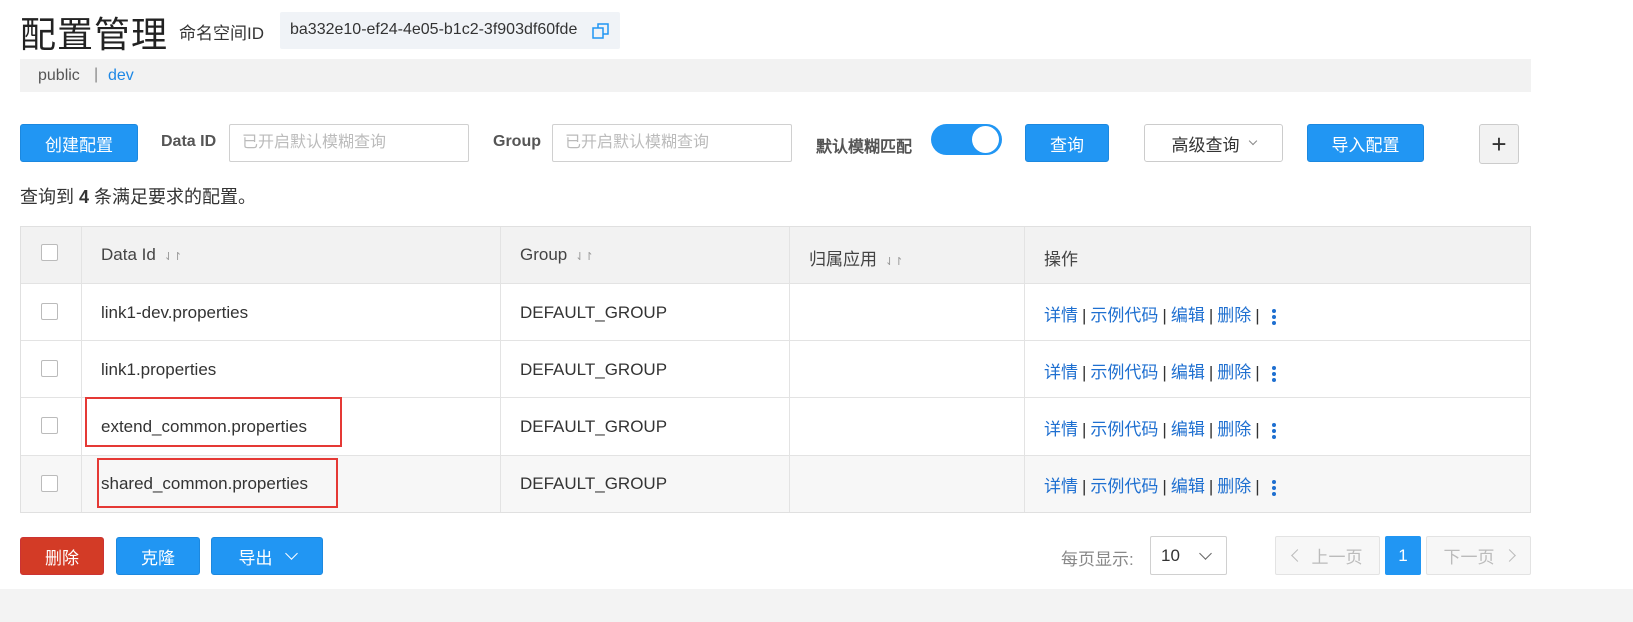 Image resolution: width=1633 pixels, height=622 pixels. What do you see at coordinates (544, 254) in the screenshot?
I see `column-label: Group` at bounding box center [544, 254].